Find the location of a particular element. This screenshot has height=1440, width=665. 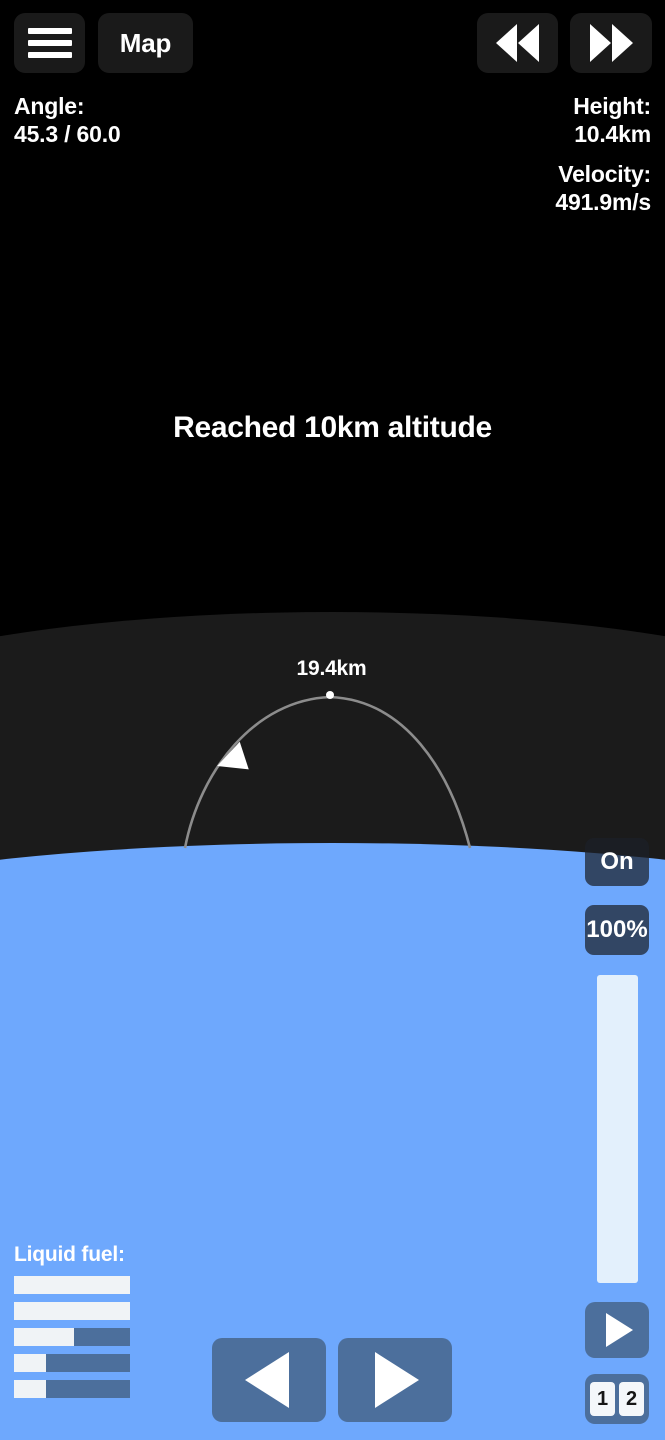

rewind-button is located at coordinates (517, 43).